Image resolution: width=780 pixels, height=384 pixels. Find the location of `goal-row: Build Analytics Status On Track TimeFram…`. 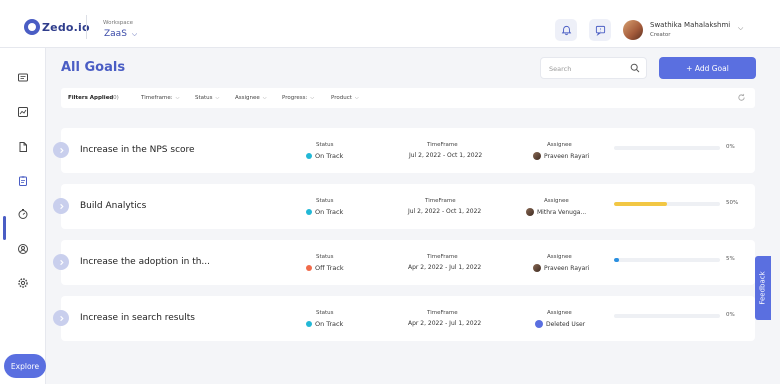

goal-row: Build Analytics Status On Track TimeFram… is located at coordinates (404, 206).